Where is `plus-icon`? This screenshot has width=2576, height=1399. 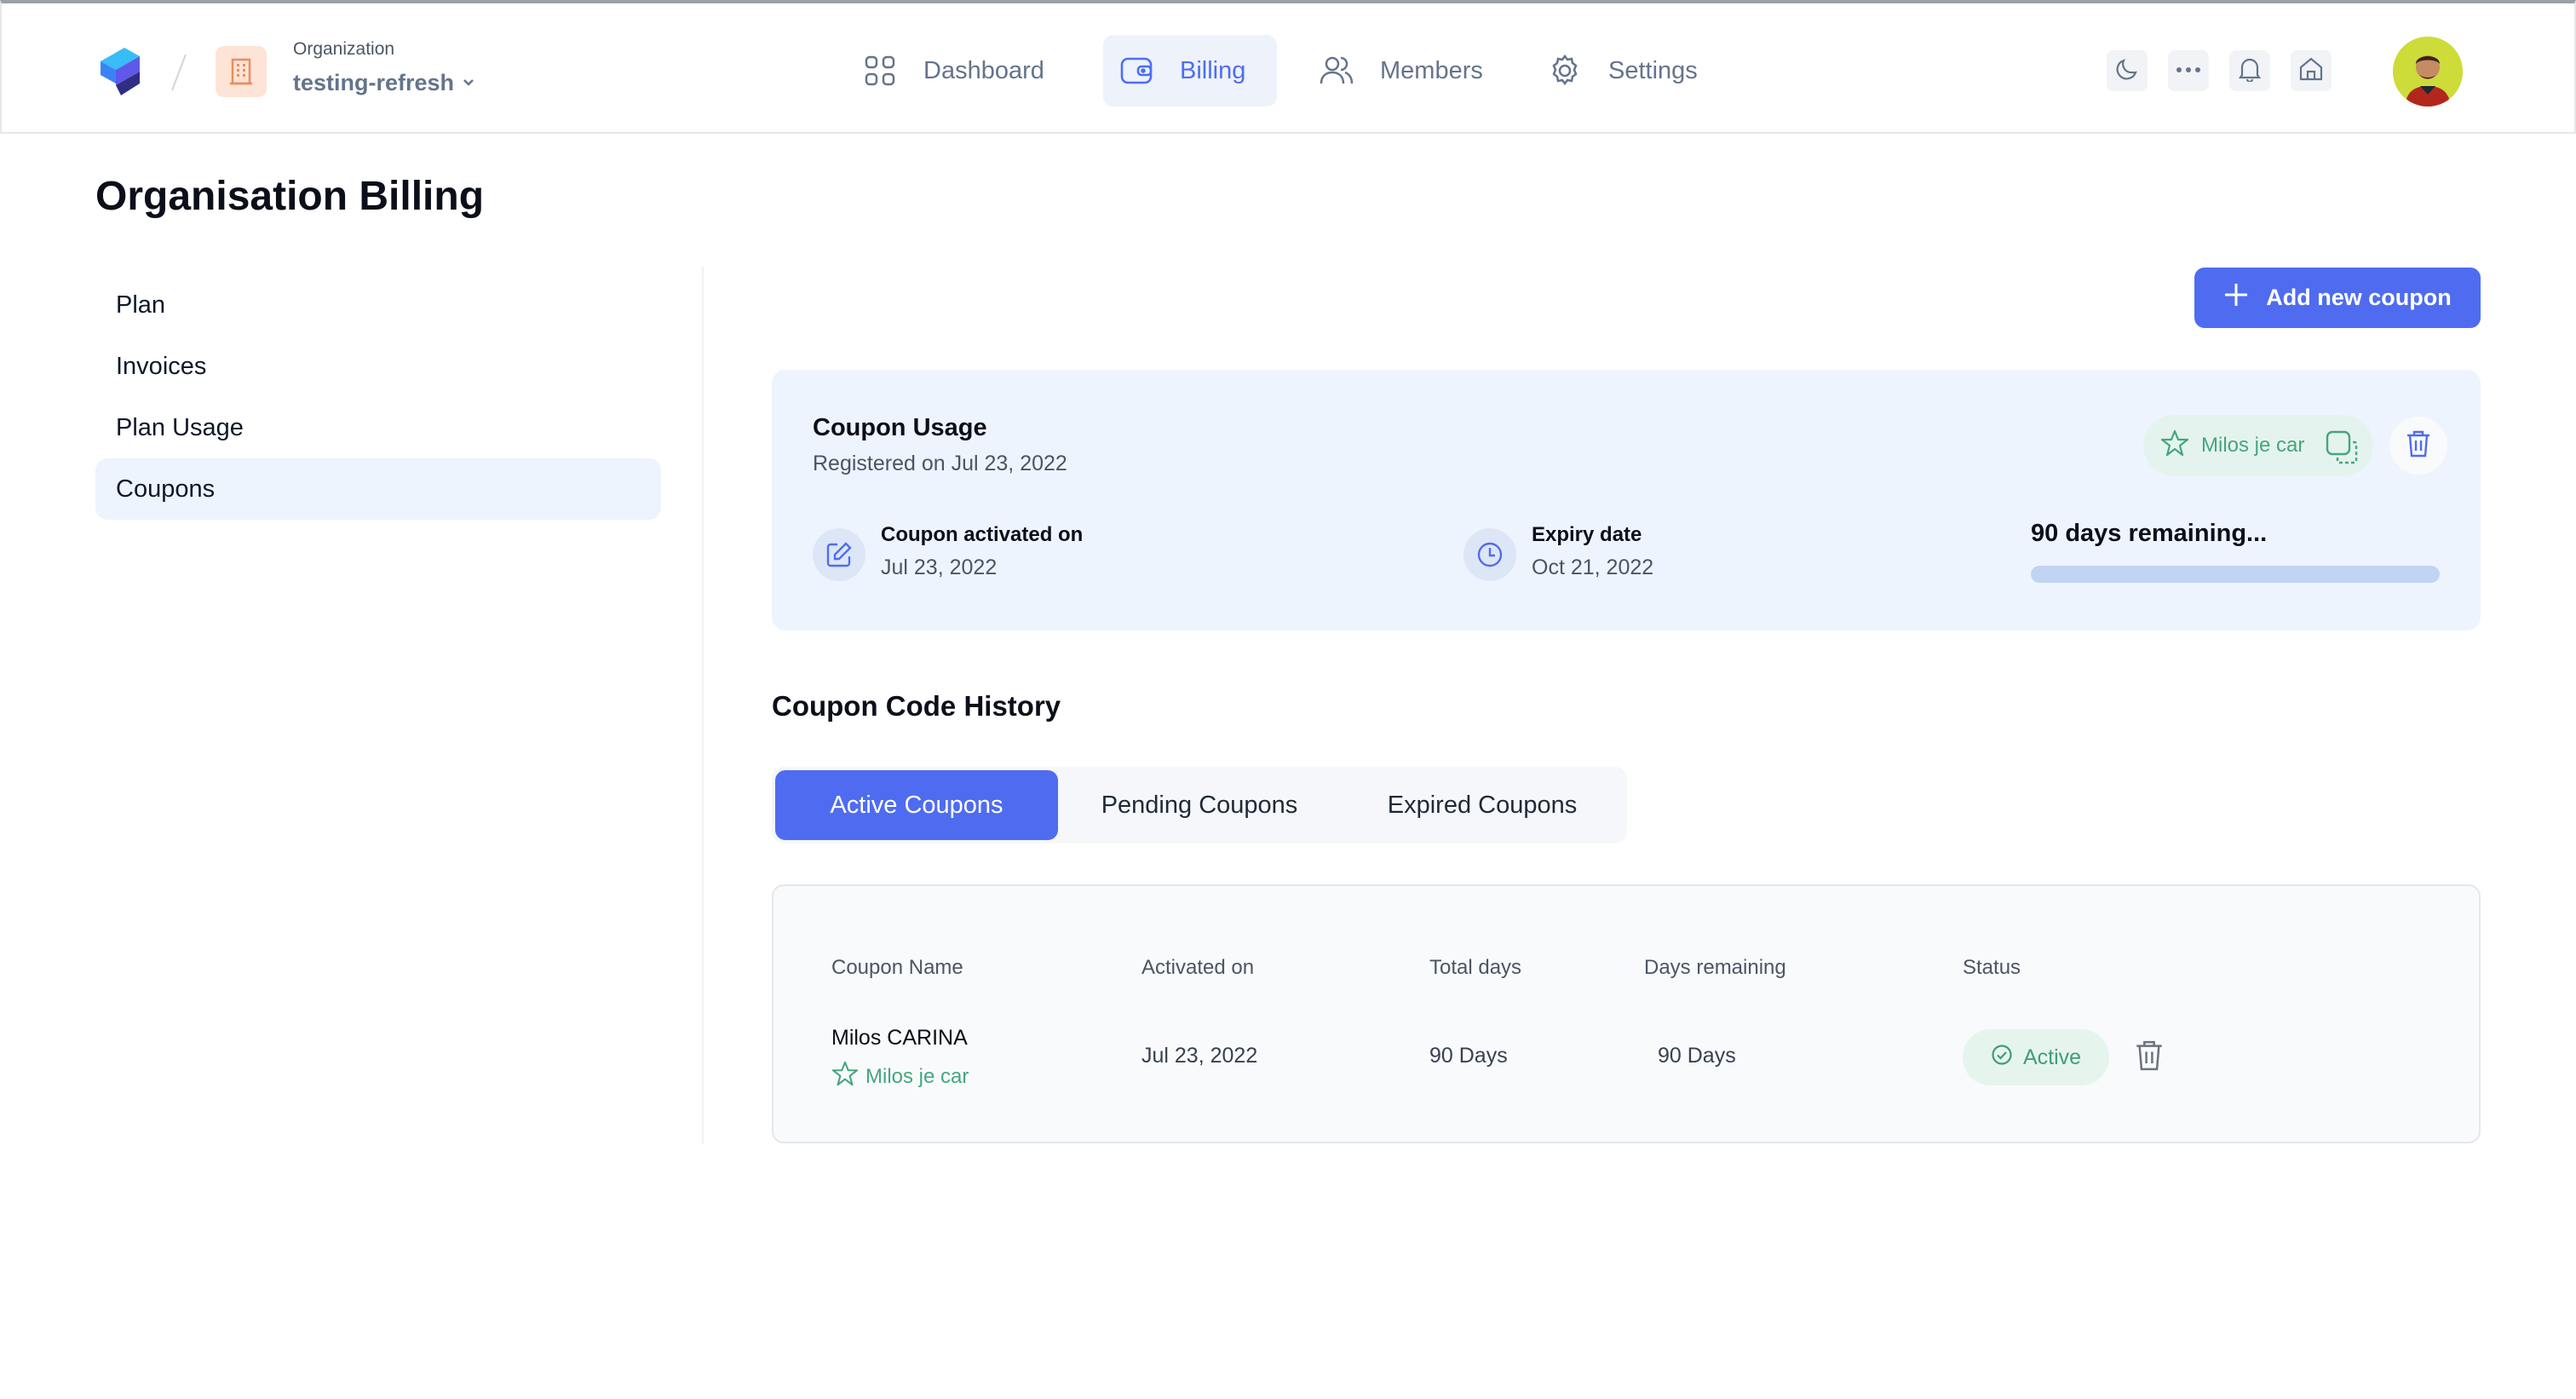
plus-icon is located at coordinates (2236, 298).